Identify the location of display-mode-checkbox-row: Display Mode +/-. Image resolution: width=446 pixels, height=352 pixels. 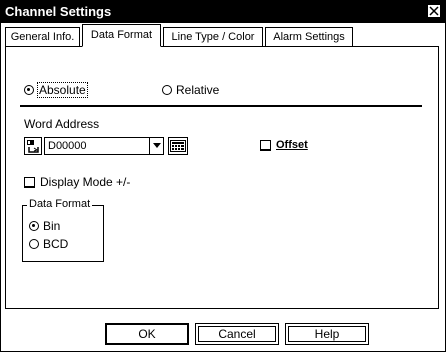
(77, 182).